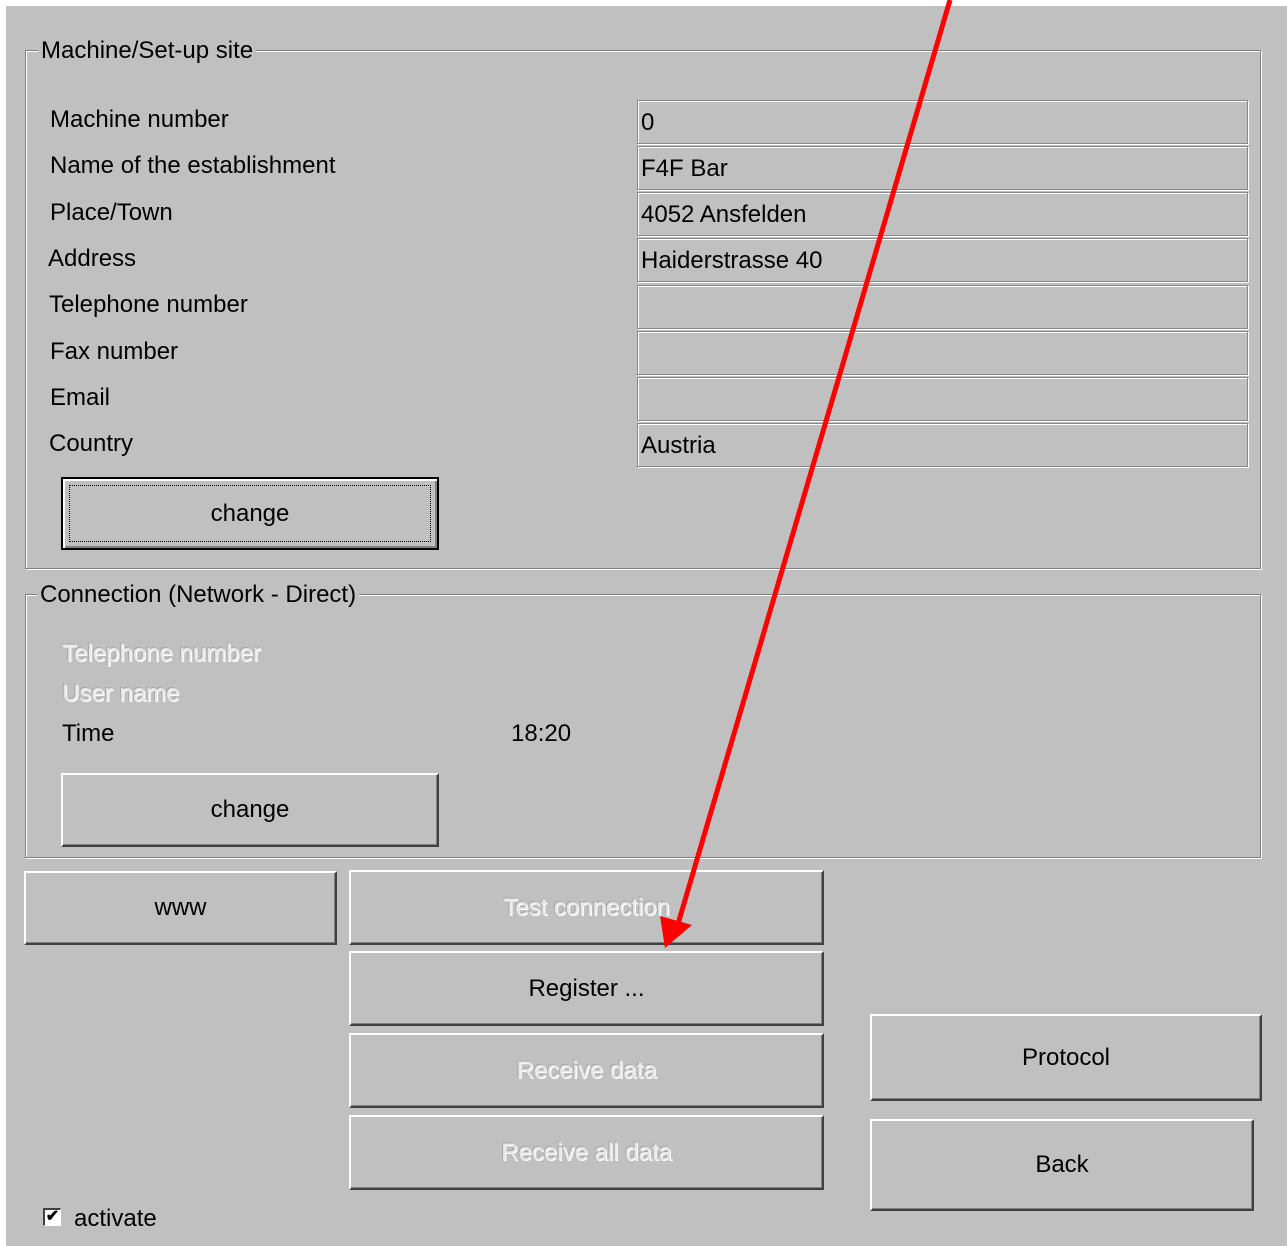 Image resolution: width=1287 pixels, height=1246 pixels. What do you see at coordinates (111, 212) in the screenshot?
I see `label-place-town: Place/Town` at bounding box center [111, 212].